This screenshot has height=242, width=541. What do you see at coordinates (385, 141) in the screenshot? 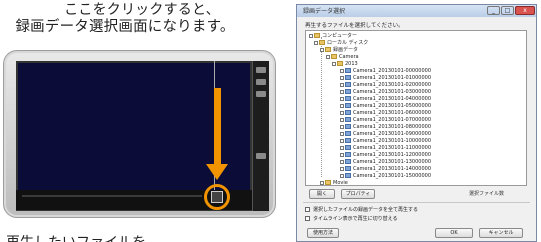
I see `tree-item: Camera1_20130101-10000000` at bounding box center [385, 141].